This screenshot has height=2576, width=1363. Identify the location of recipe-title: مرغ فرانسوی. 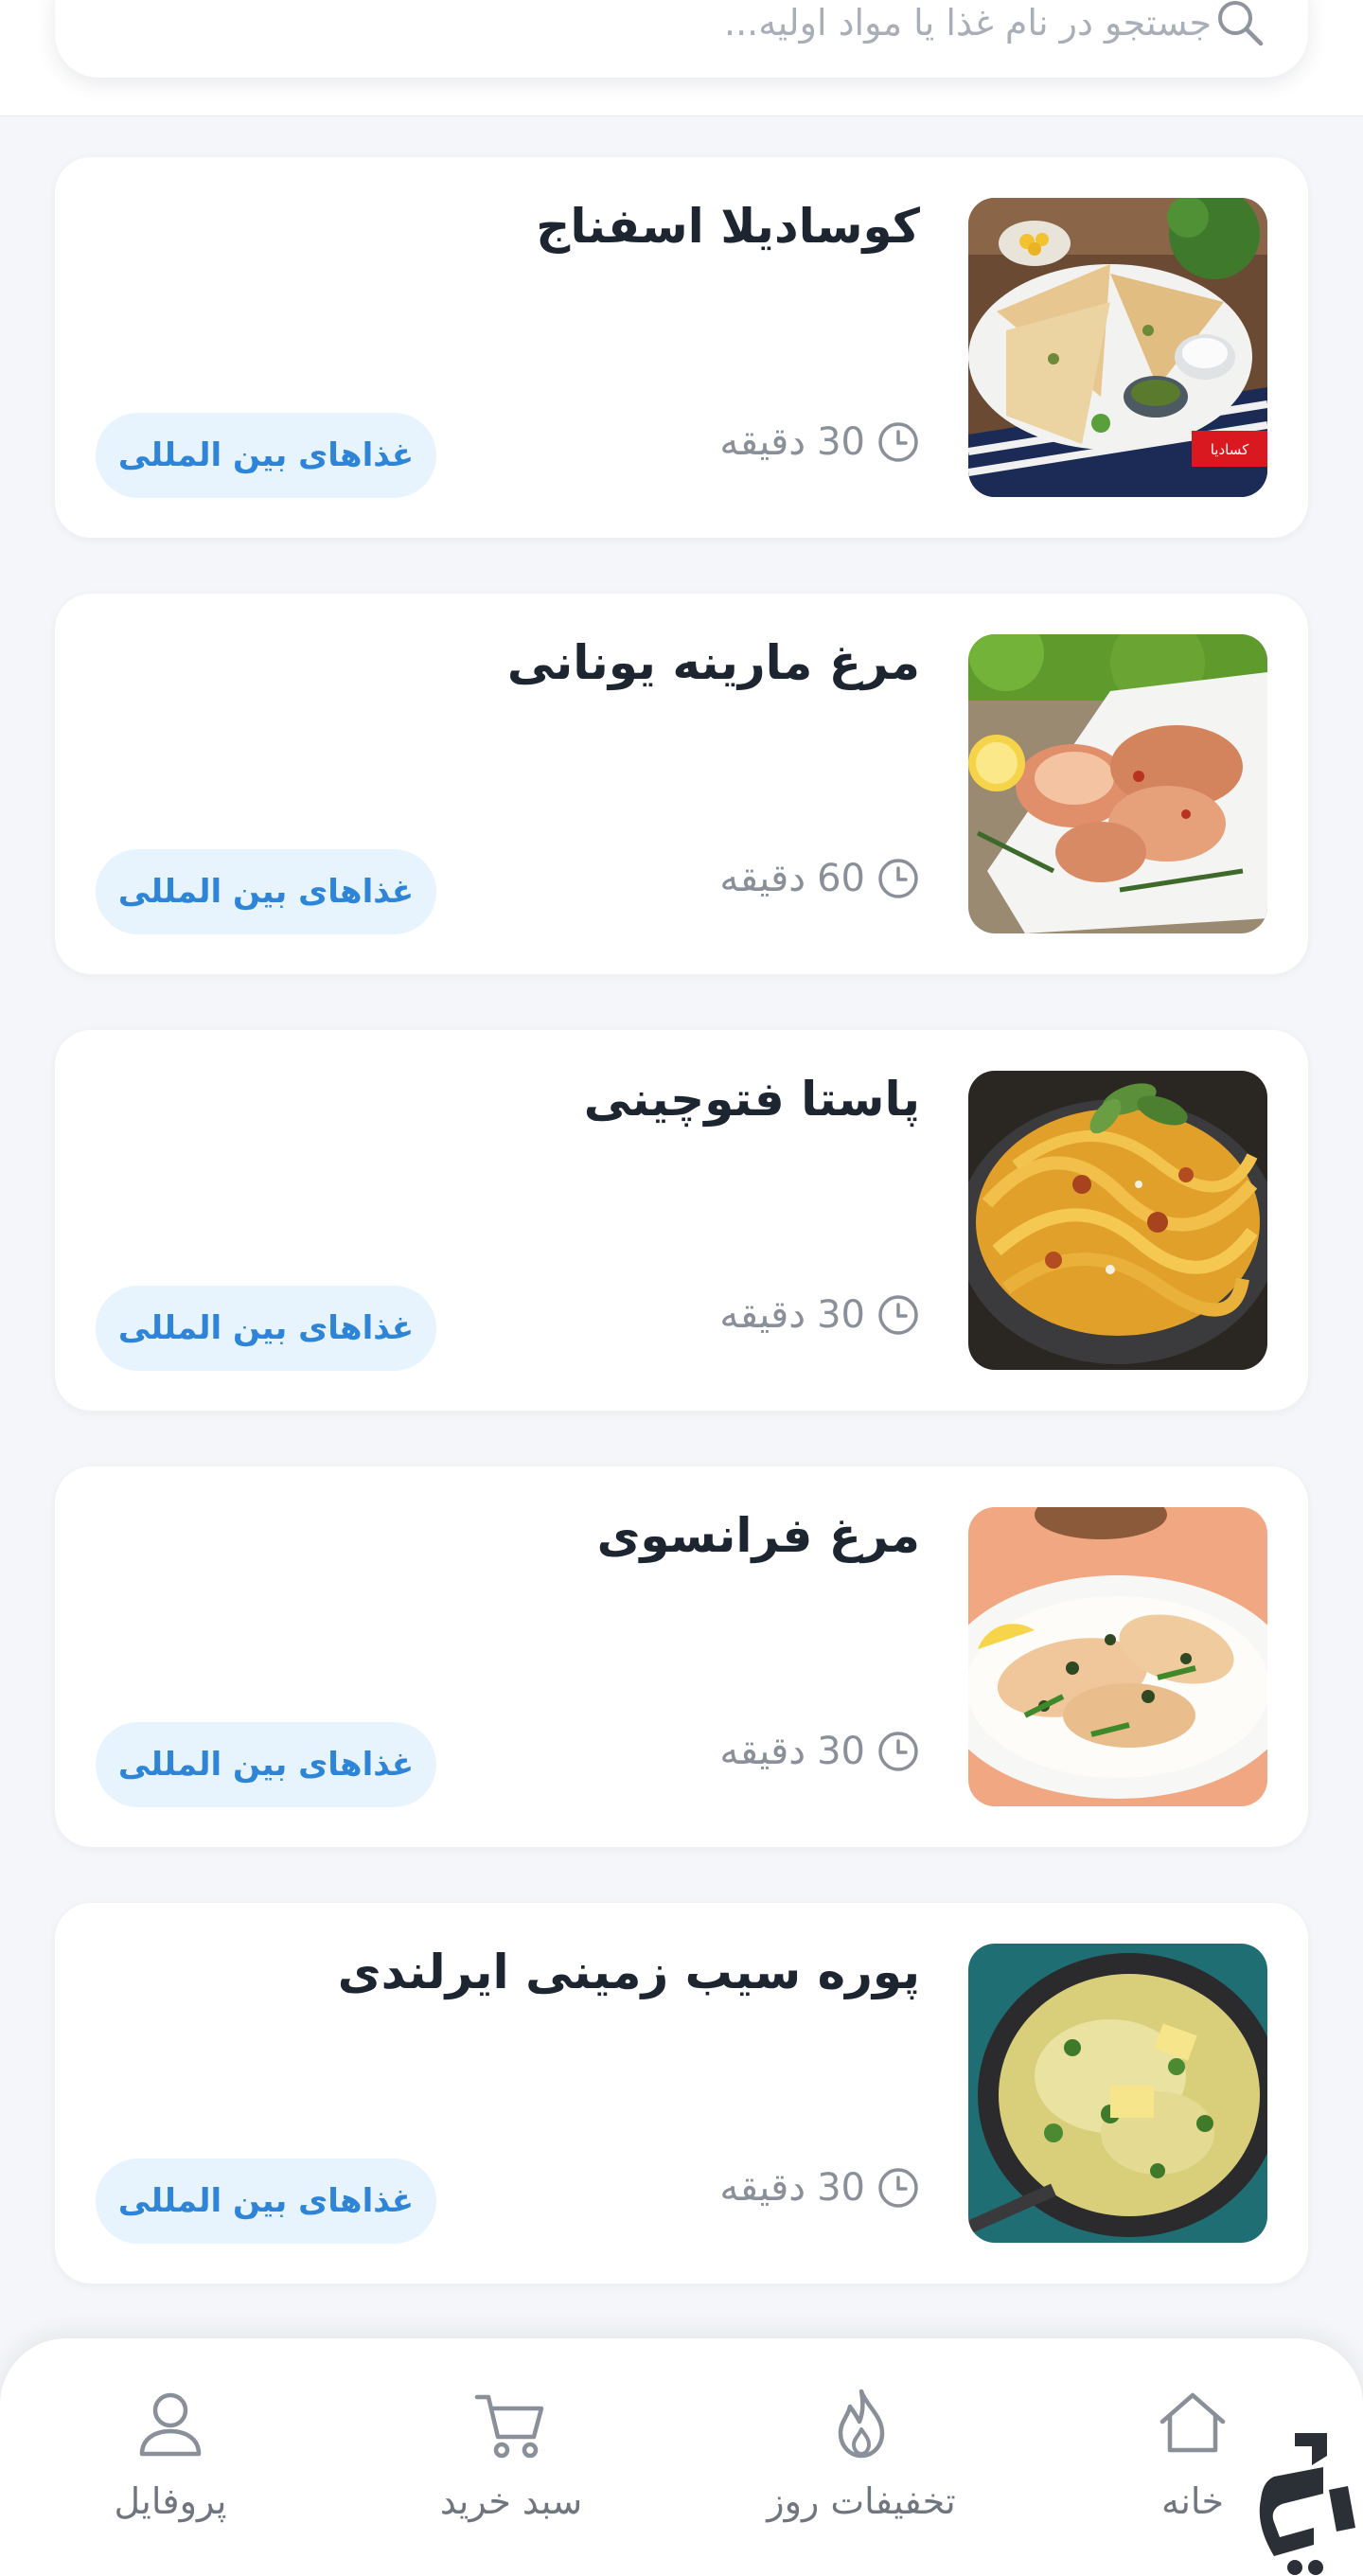
(758, 1536).